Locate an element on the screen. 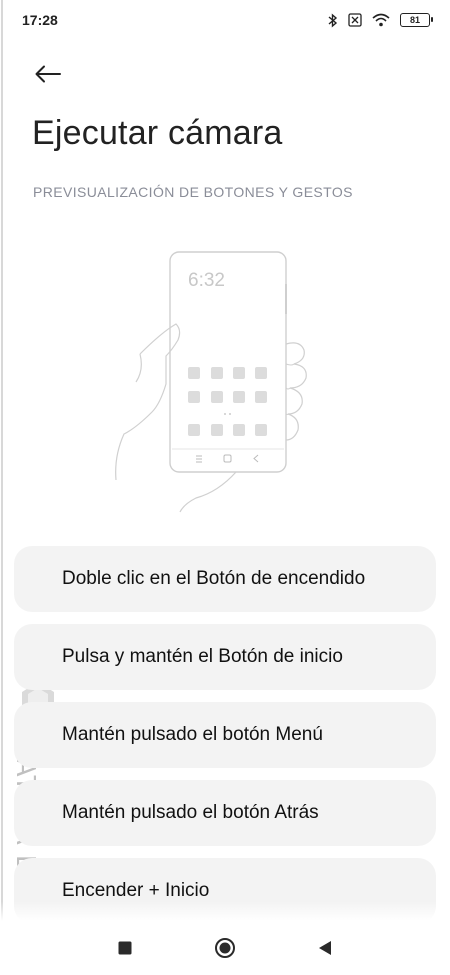 The width and height of the screenshot is (450, 975). system-nav-bar is located at coordinates (225, 948).